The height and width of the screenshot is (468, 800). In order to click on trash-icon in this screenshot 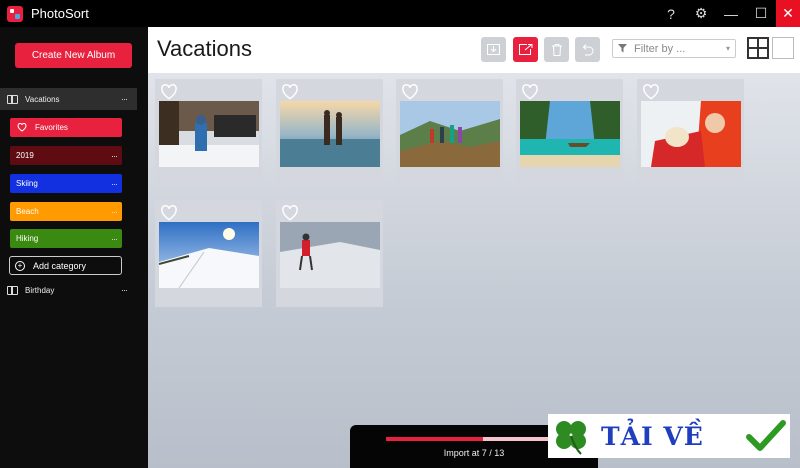, I will do `click(556, 49)`.